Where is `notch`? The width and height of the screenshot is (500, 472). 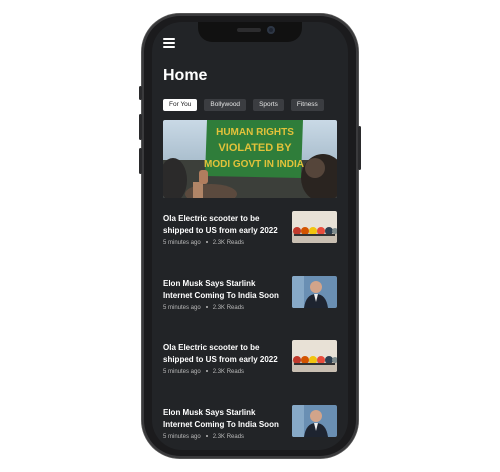 notch is located at coordinates (250, 32).